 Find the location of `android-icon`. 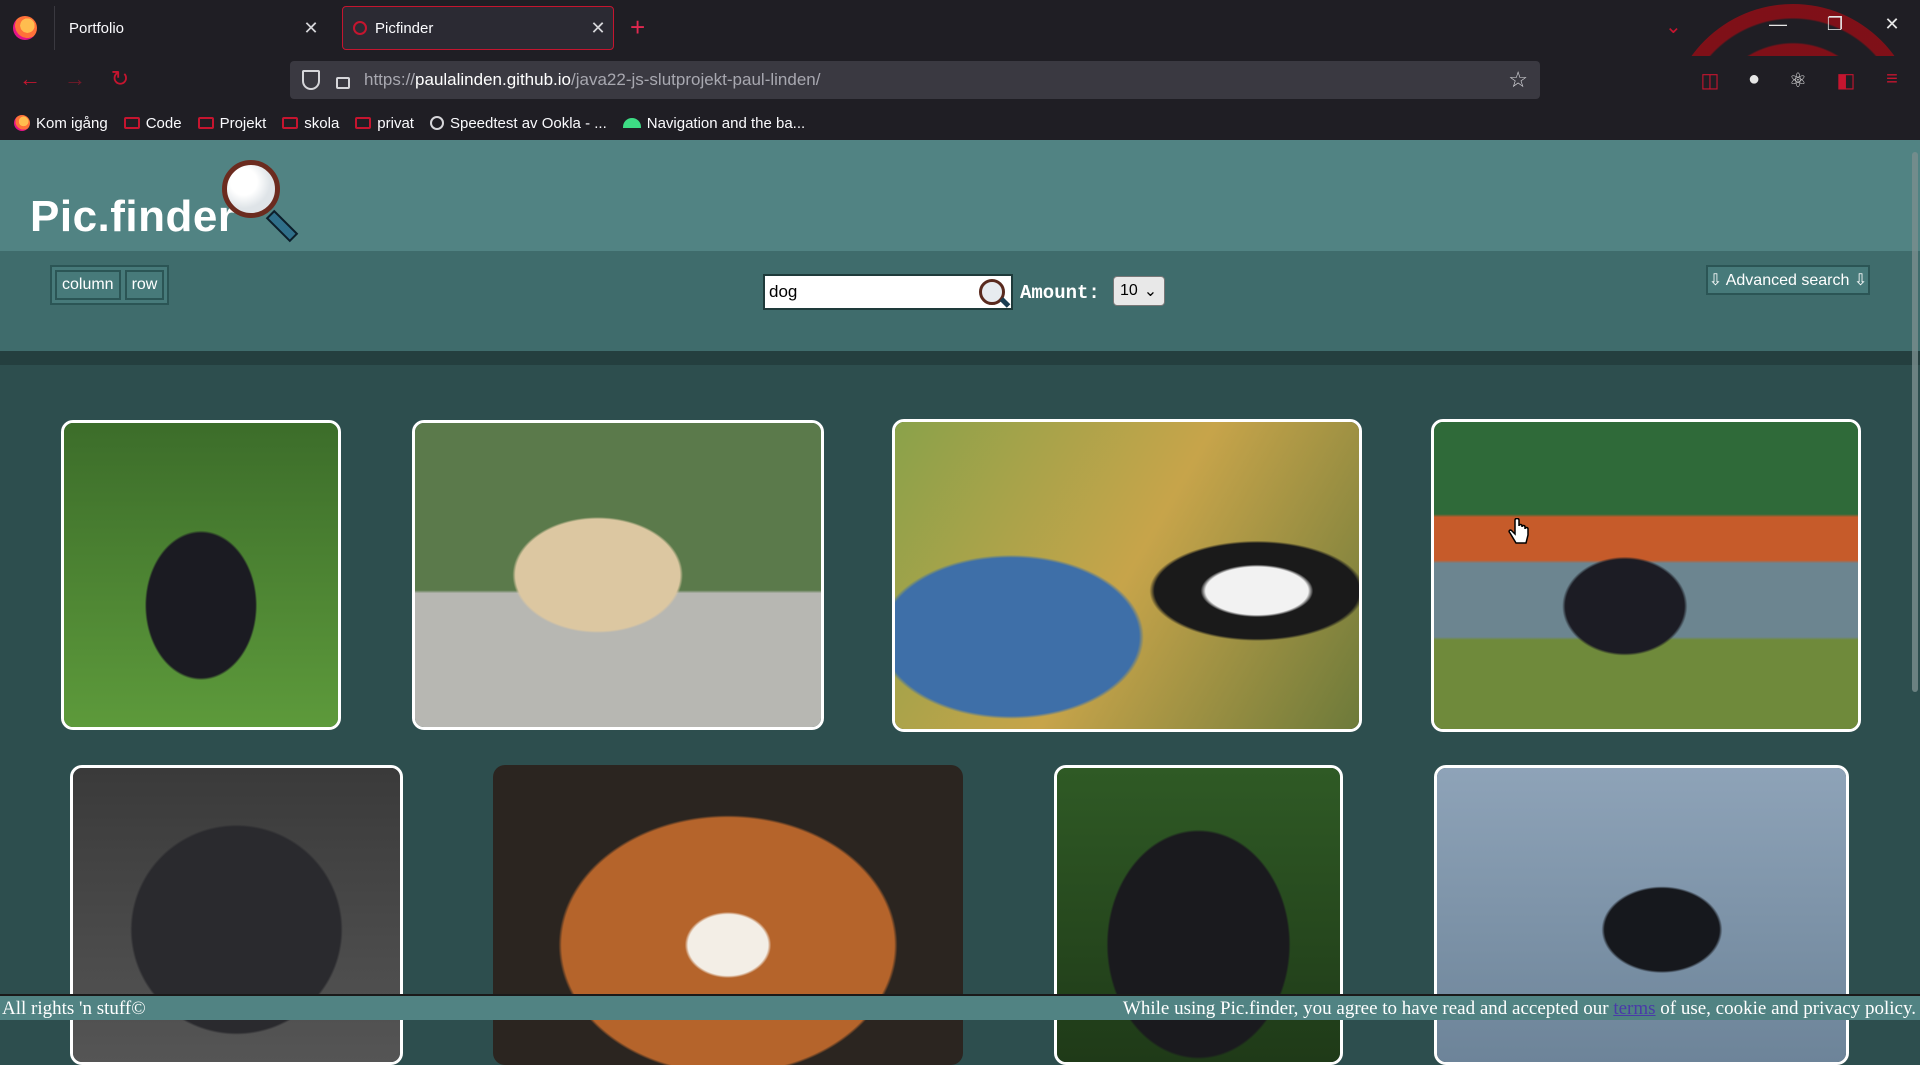

android-icon is located at coordinates (631, 123).